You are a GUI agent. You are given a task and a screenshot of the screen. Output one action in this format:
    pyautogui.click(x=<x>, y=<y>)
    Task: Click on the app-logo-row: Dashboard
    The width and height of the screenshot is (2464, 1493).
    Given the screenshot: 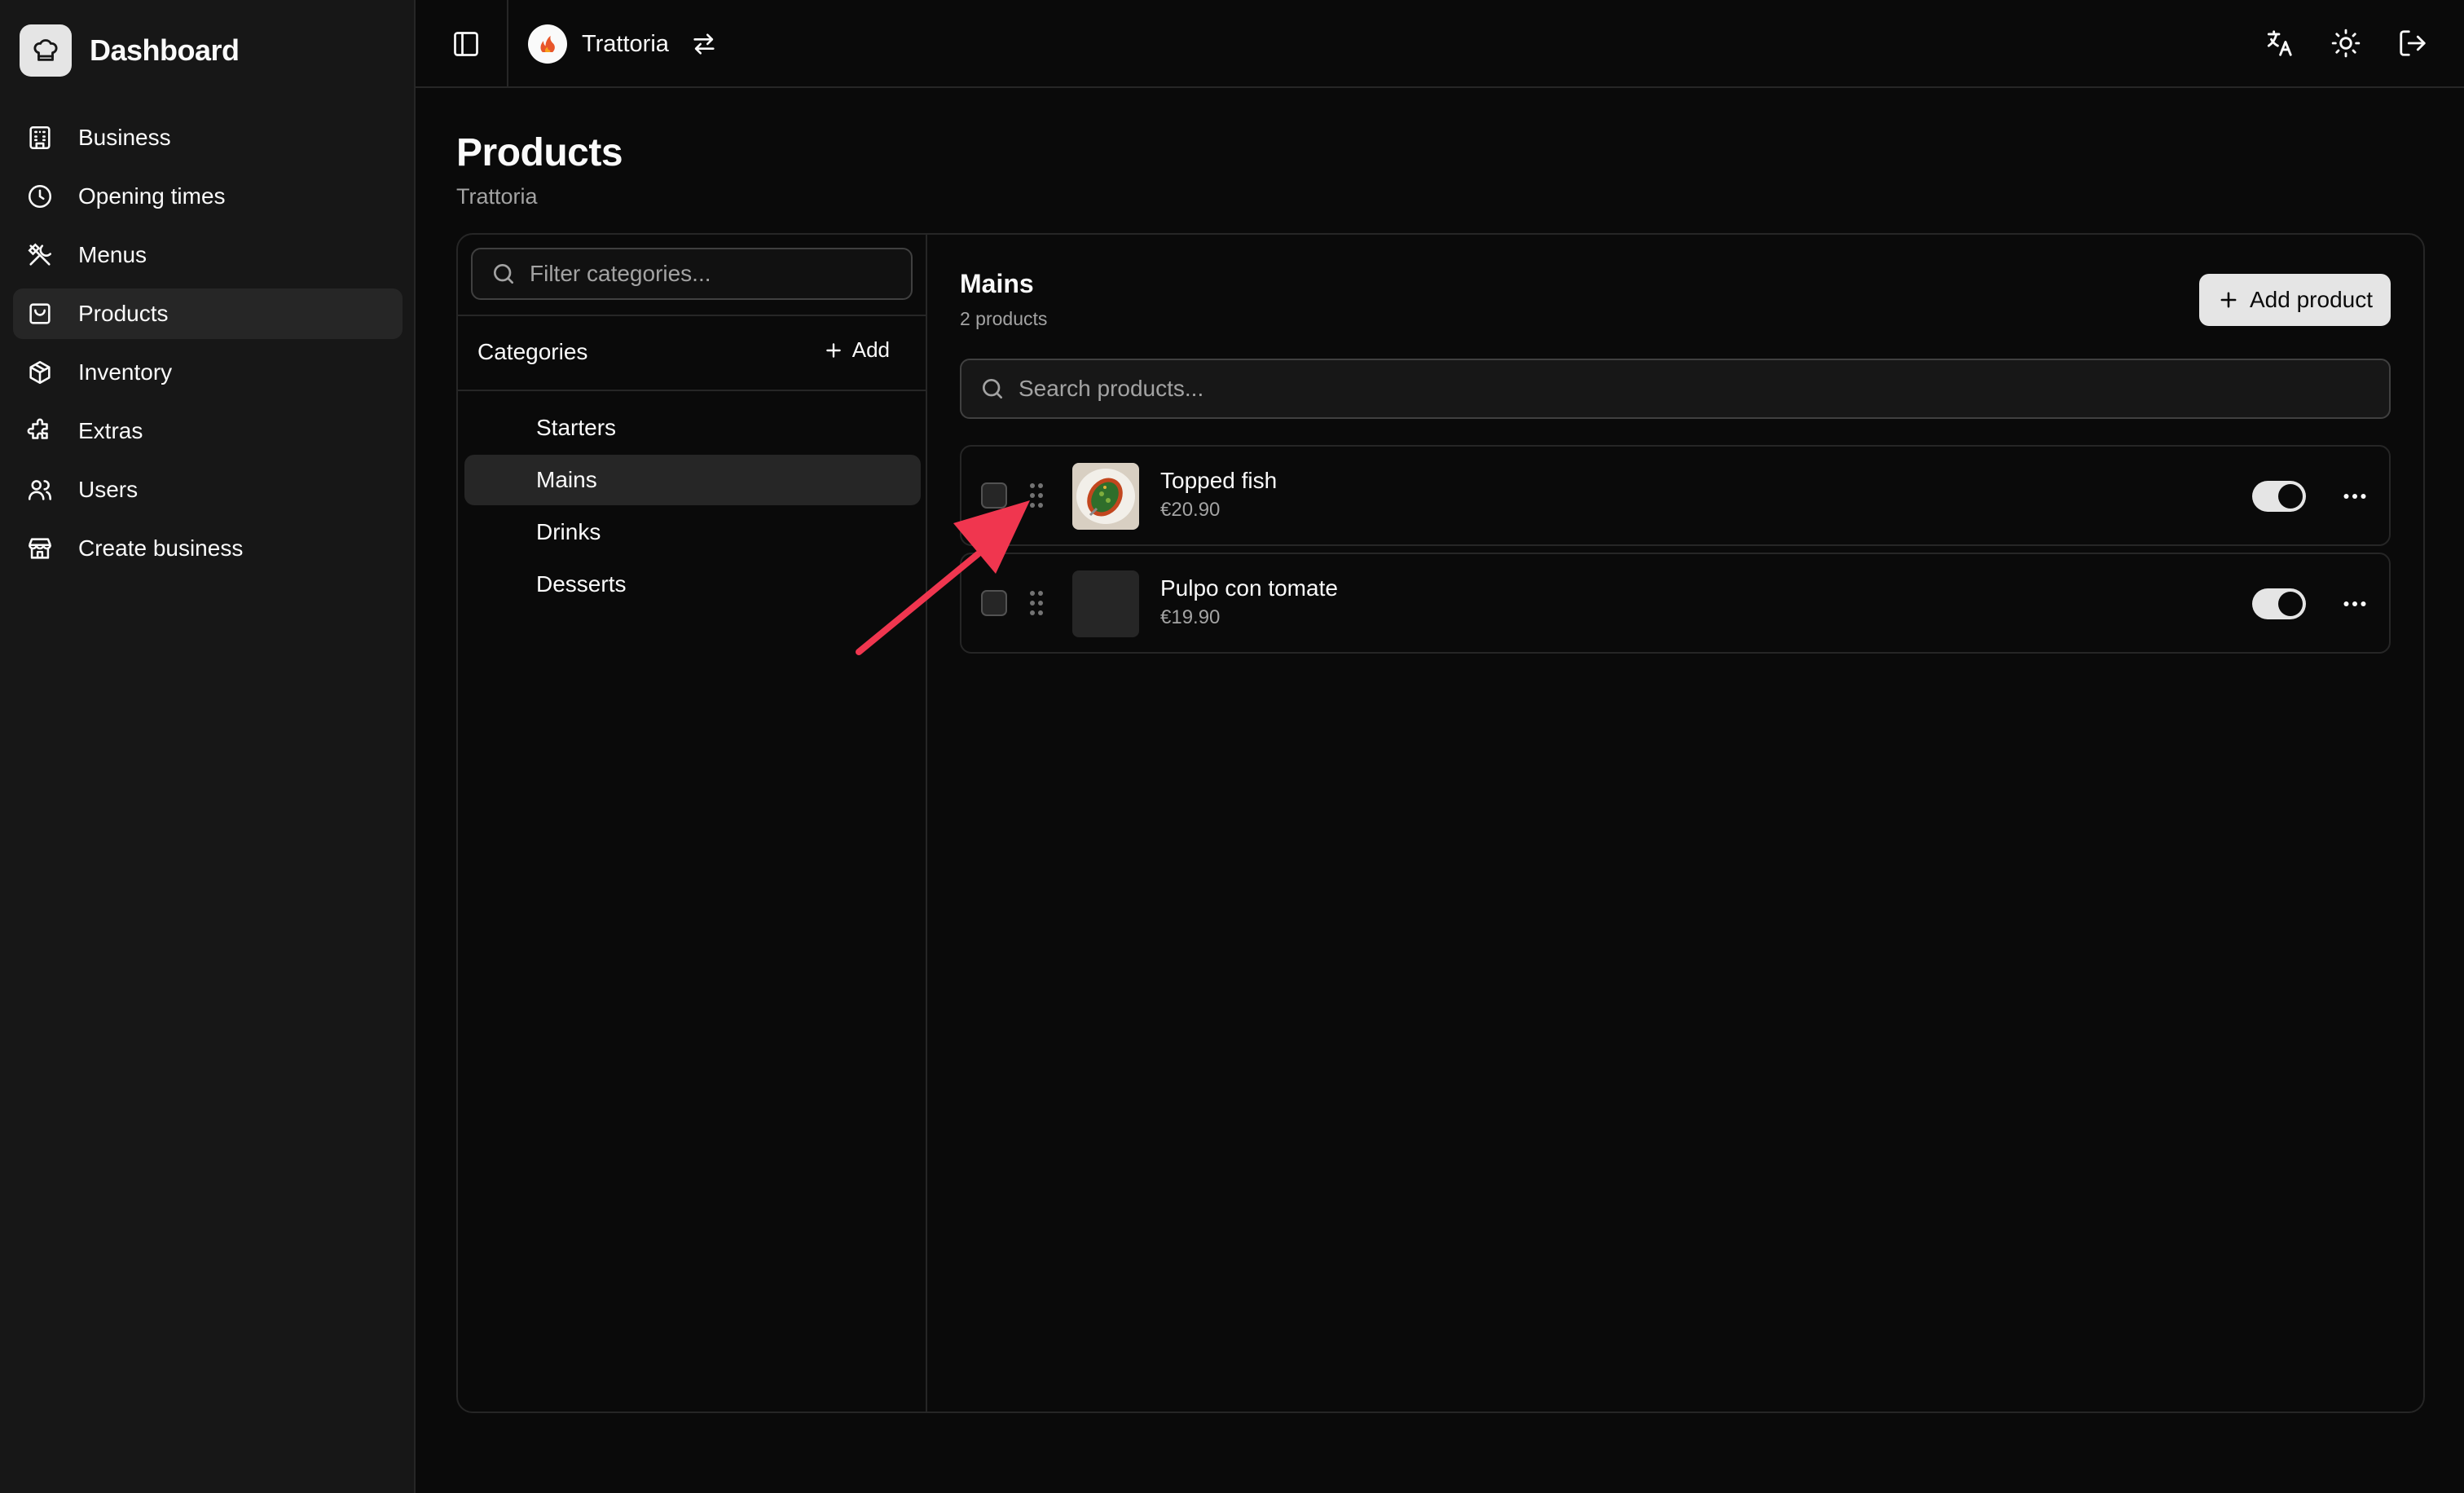 What is the action you would take?
    pyautogui.click(x=130, y=50)
    